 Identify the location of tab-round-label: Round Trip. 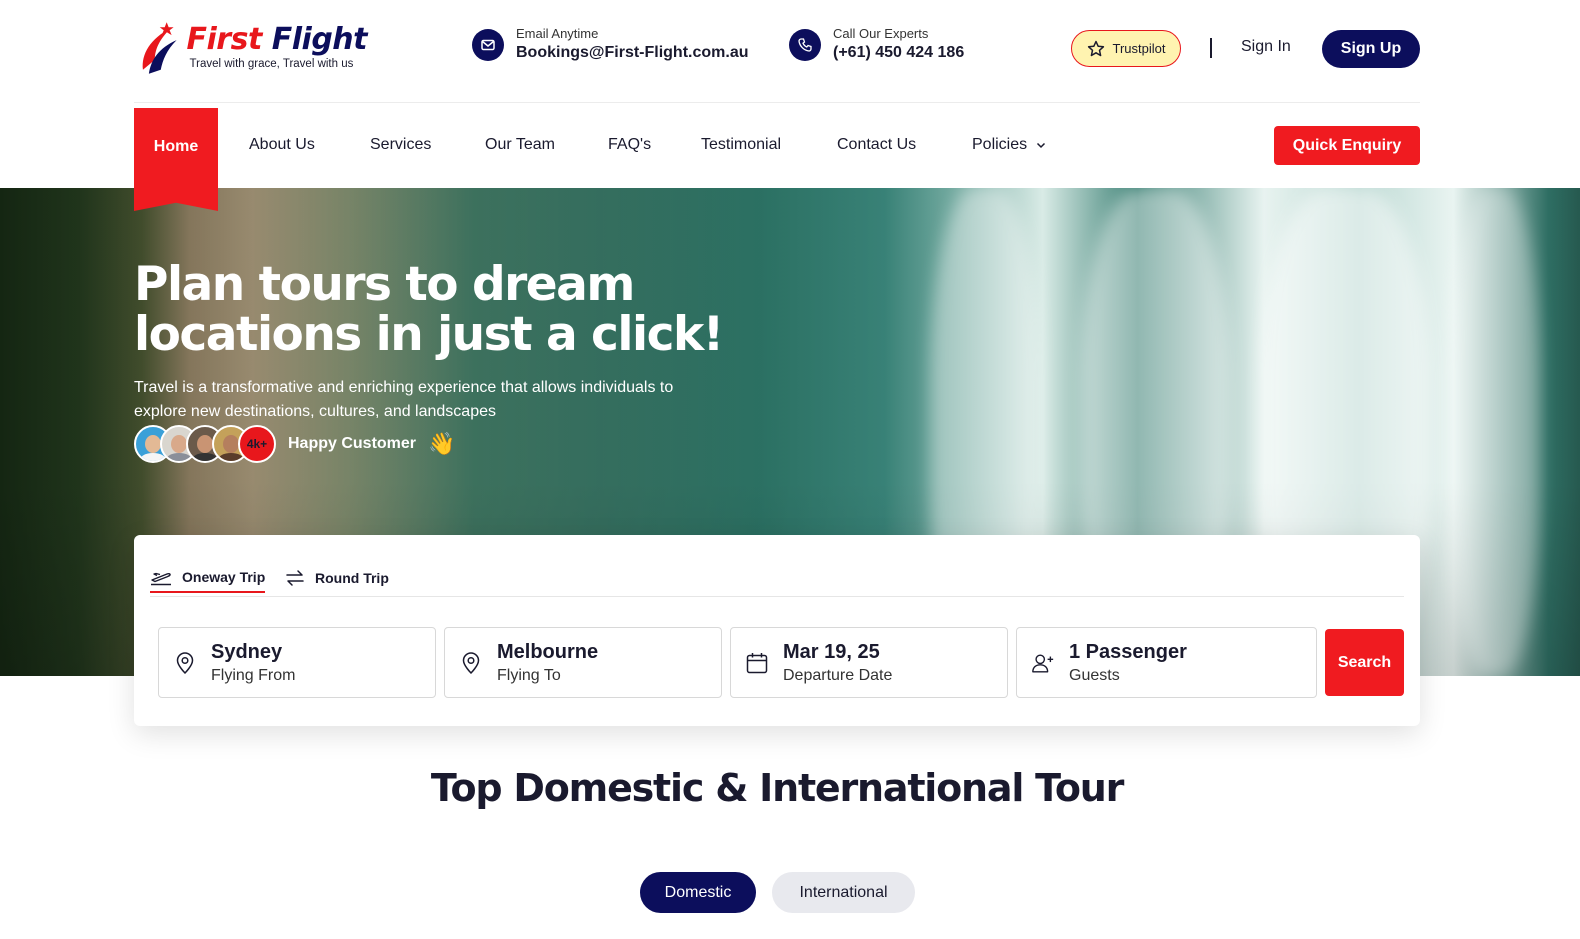
(352, 578).